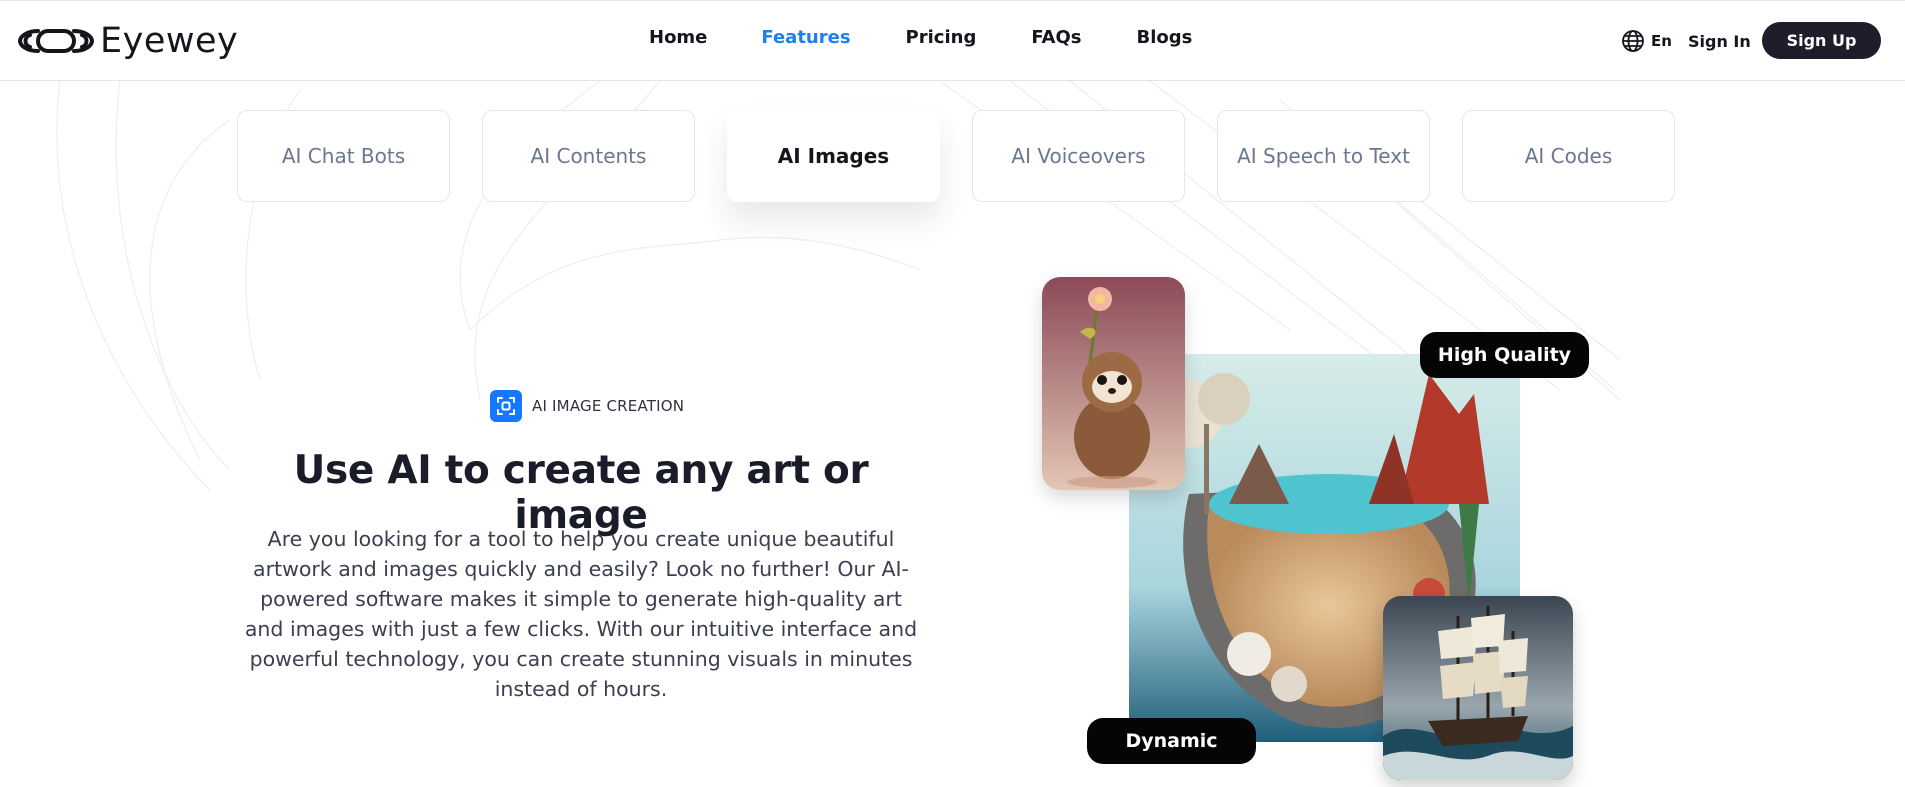 The image size is (1905, 787). Describe the element at coordinates (1171, 741) in the screenshot. I see `badge-dynamic: Dynamic` at that location.